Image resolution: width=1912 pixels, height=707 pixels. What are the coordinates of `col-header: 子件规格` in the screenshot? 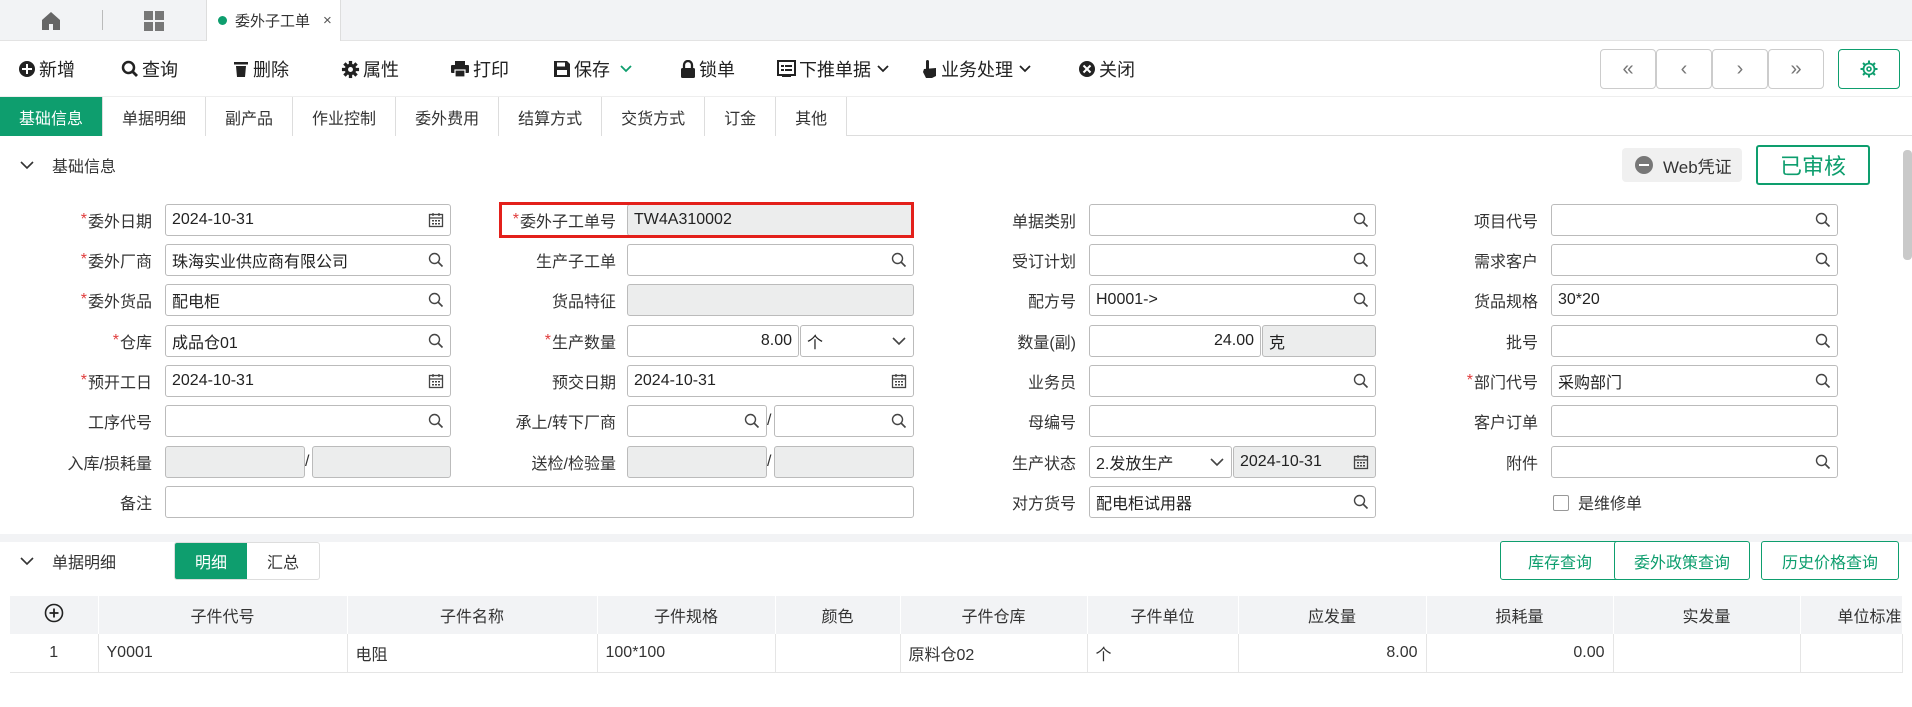 It's located at (686, 615).